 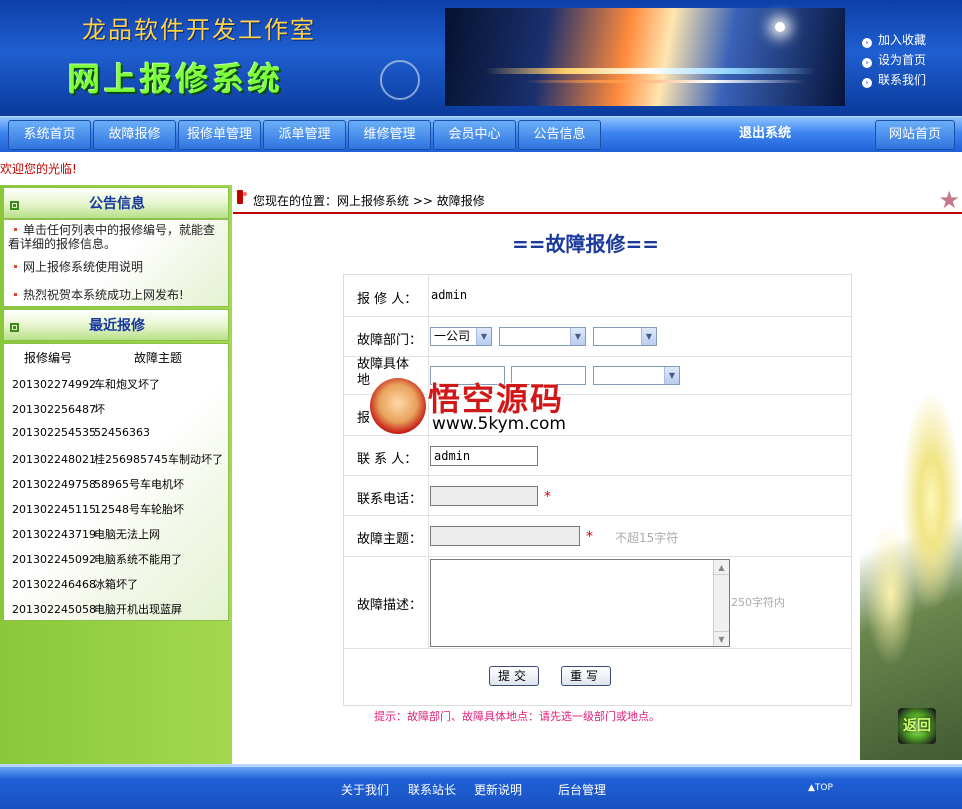 What do you see at coordinates (636, 375) in the screenshot?
I see `location-select-3: ▼` at bounding box center [636, 375].